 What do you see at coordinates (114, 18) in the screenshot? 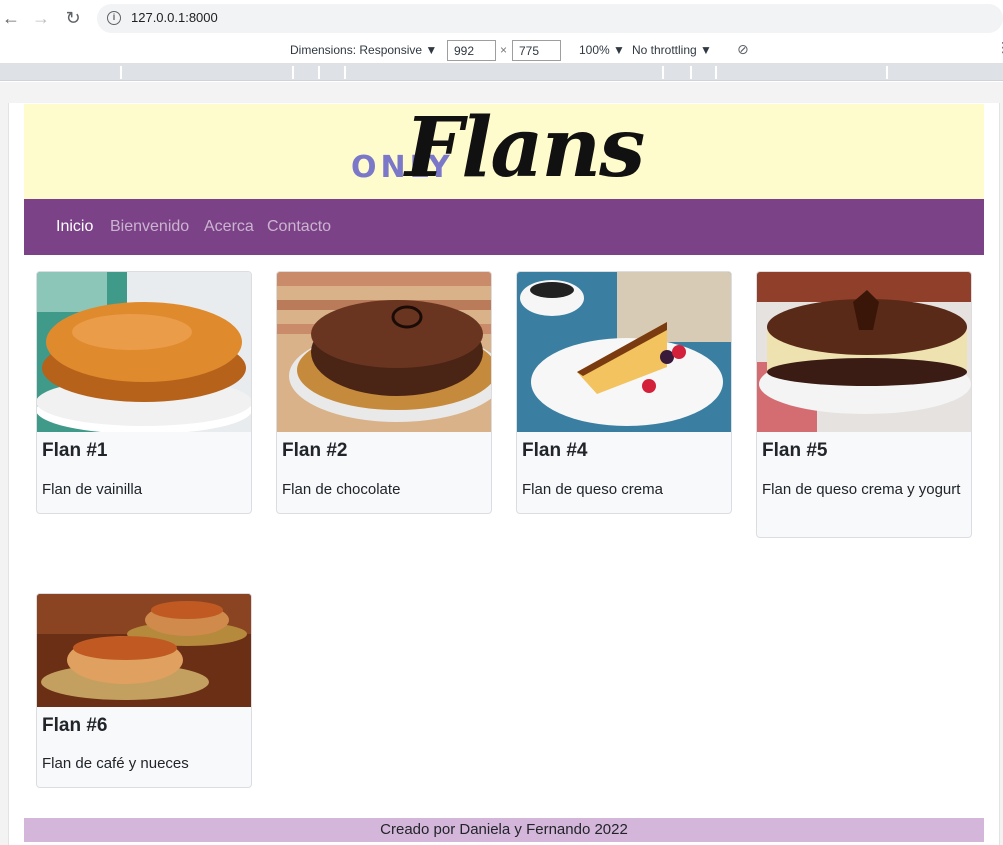
I see `site-info-icon: i` at bounding box center [114, 18].